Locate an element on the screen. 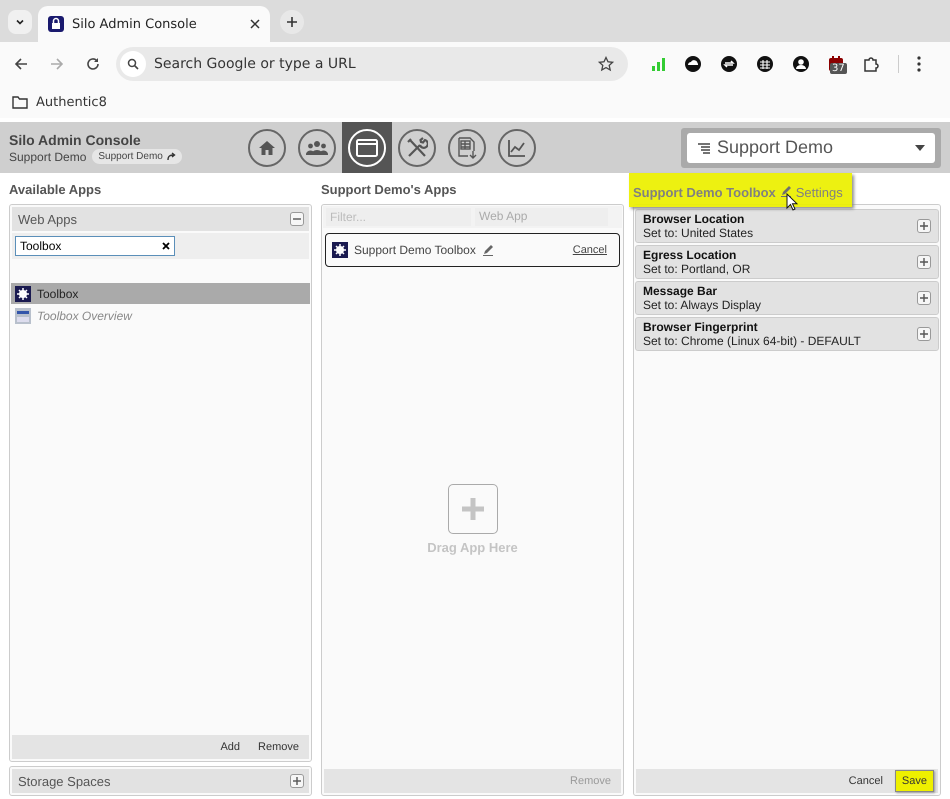  pencil-icon is located at coordinates (786, 191).